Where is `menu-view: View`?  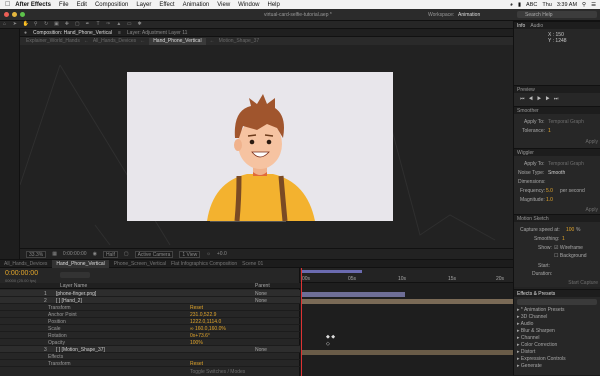
menu-view: View is located at coordinates (223, 5).